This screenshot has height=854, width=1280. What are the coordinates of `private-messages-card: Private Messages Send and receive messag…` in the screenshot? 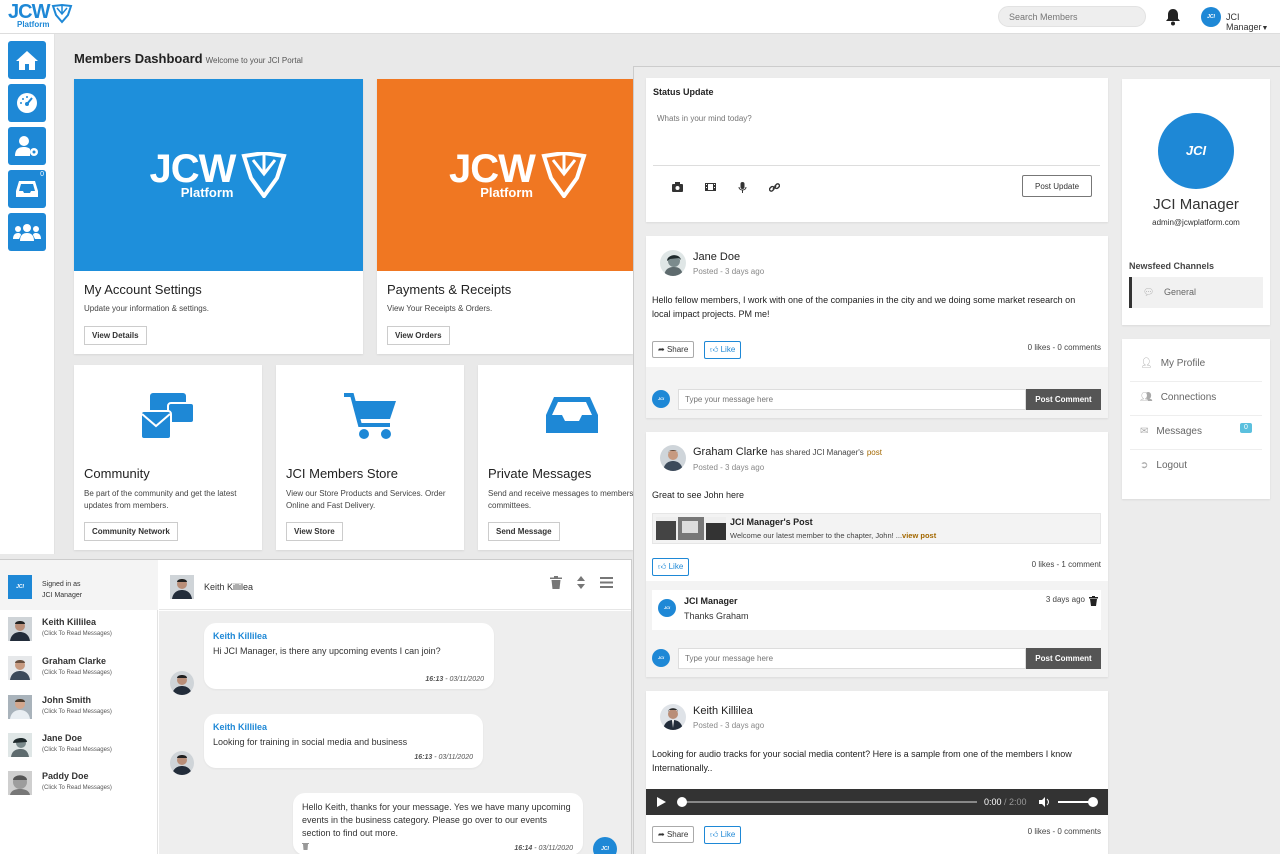 It's located at (555, 457).